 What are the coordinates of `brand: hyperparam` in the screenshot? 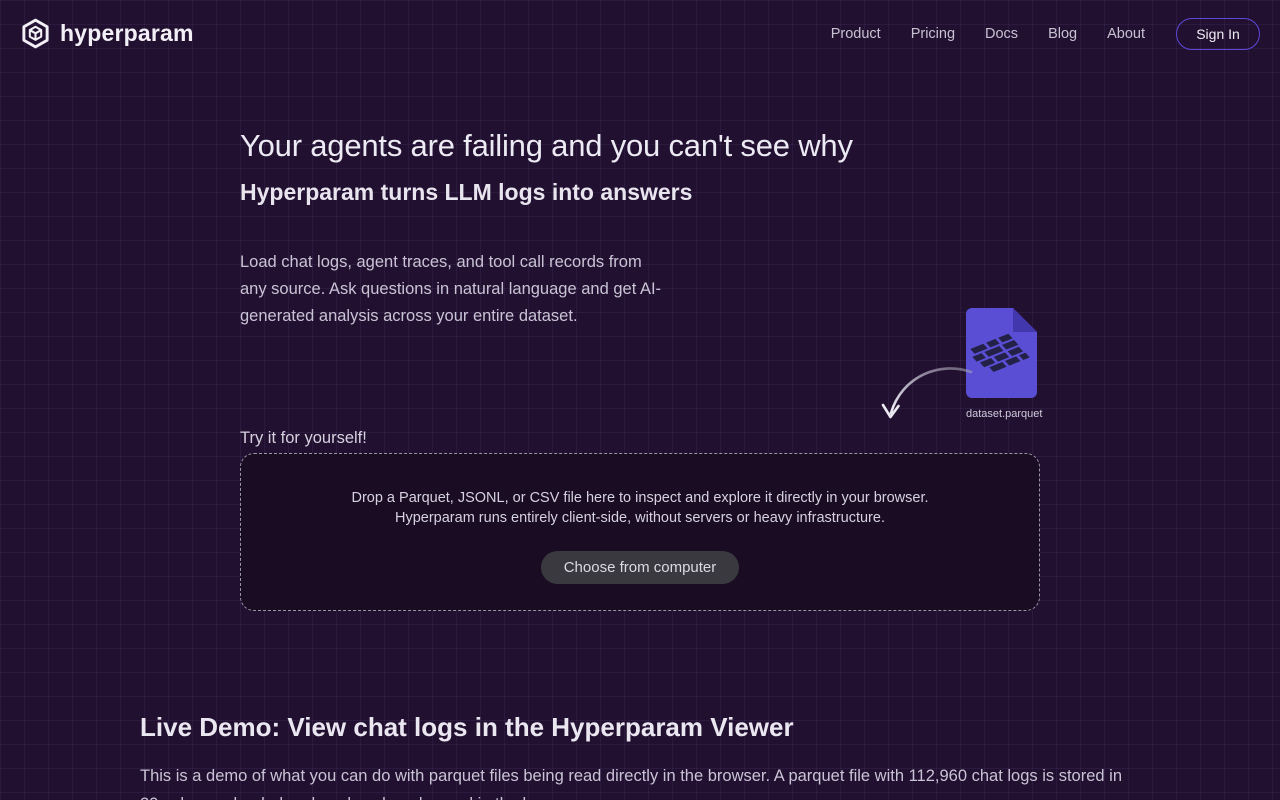 It's located at (107, 33).